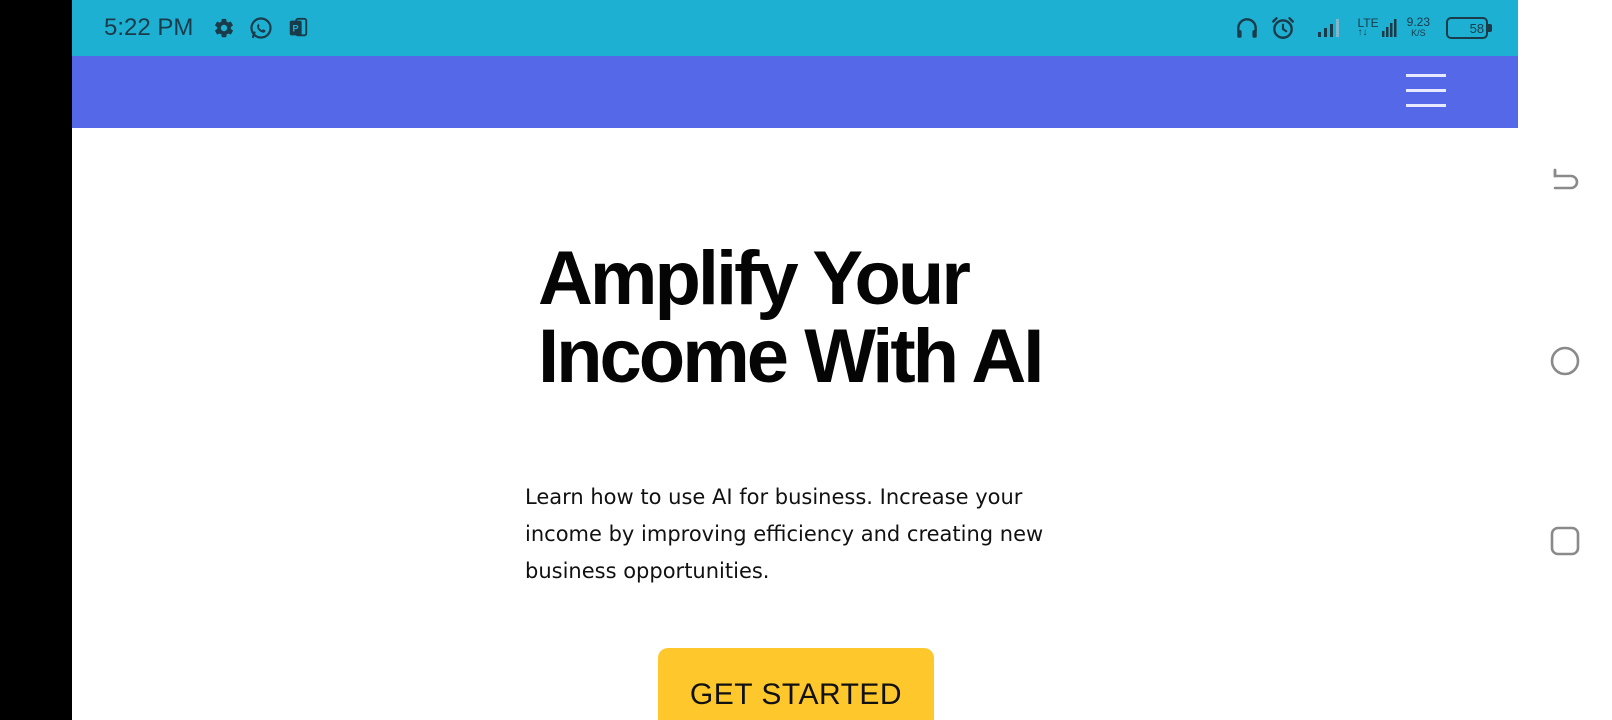  Describe the element at coordinates (1247, 28) in the screenshot. I see `headphones-icon` at that location.